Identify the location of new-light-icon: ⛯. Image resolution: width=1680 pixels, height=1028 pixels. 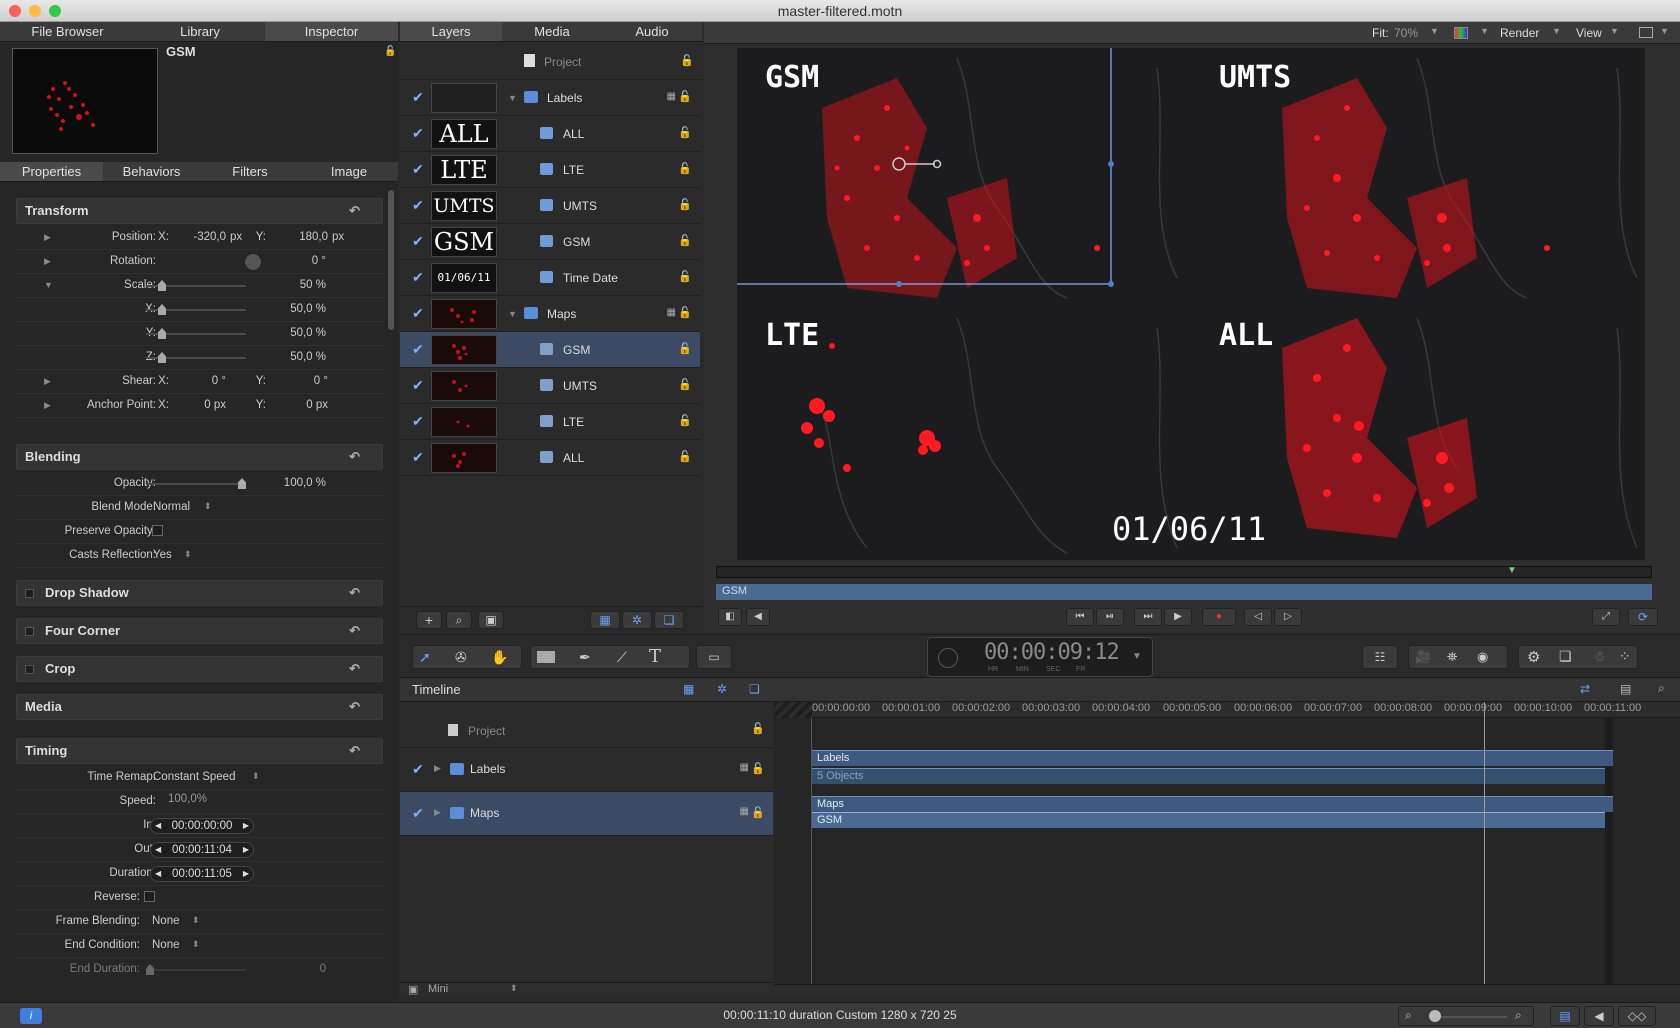
(1452, 657).